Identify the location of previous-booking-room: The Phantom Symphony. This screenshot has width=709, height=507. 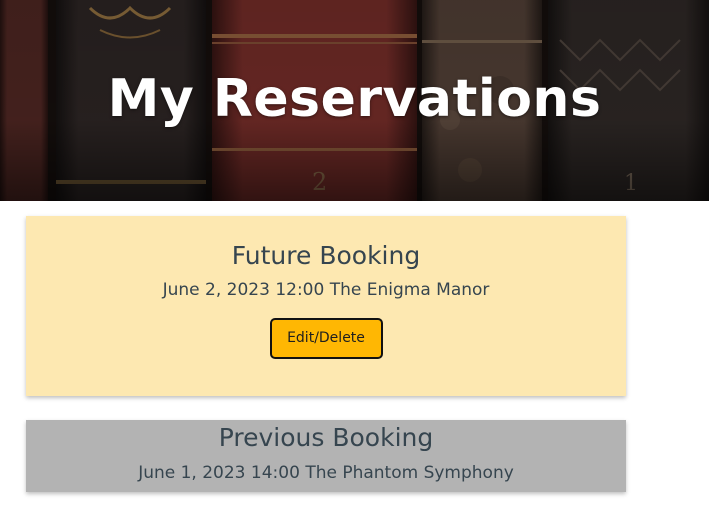
(409, 473).